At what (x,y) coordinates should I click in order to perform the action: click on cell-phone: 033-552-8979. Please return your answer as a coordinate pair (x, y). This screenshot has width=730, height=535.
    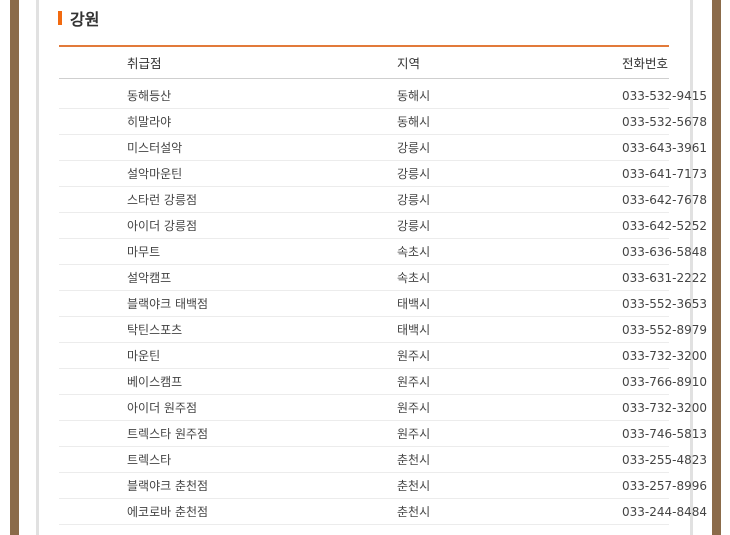
    Looking at the image, I should click on (664, 329).